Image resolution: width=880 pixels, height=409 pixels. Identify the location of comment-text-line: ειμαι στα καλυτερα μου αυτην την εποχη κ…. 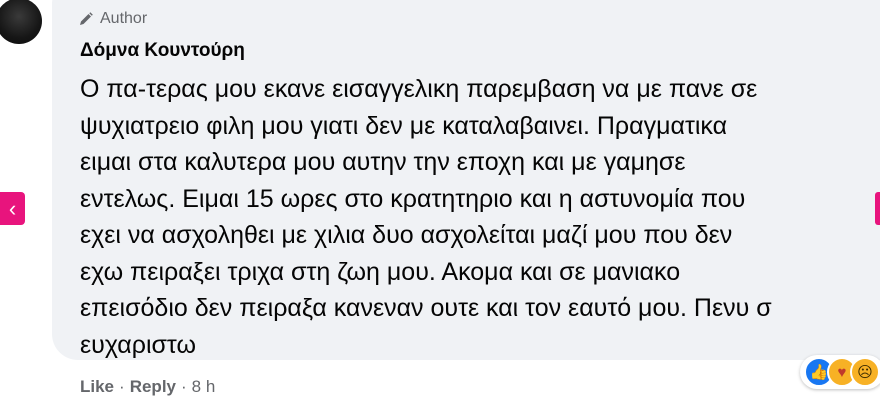
(383, 162).